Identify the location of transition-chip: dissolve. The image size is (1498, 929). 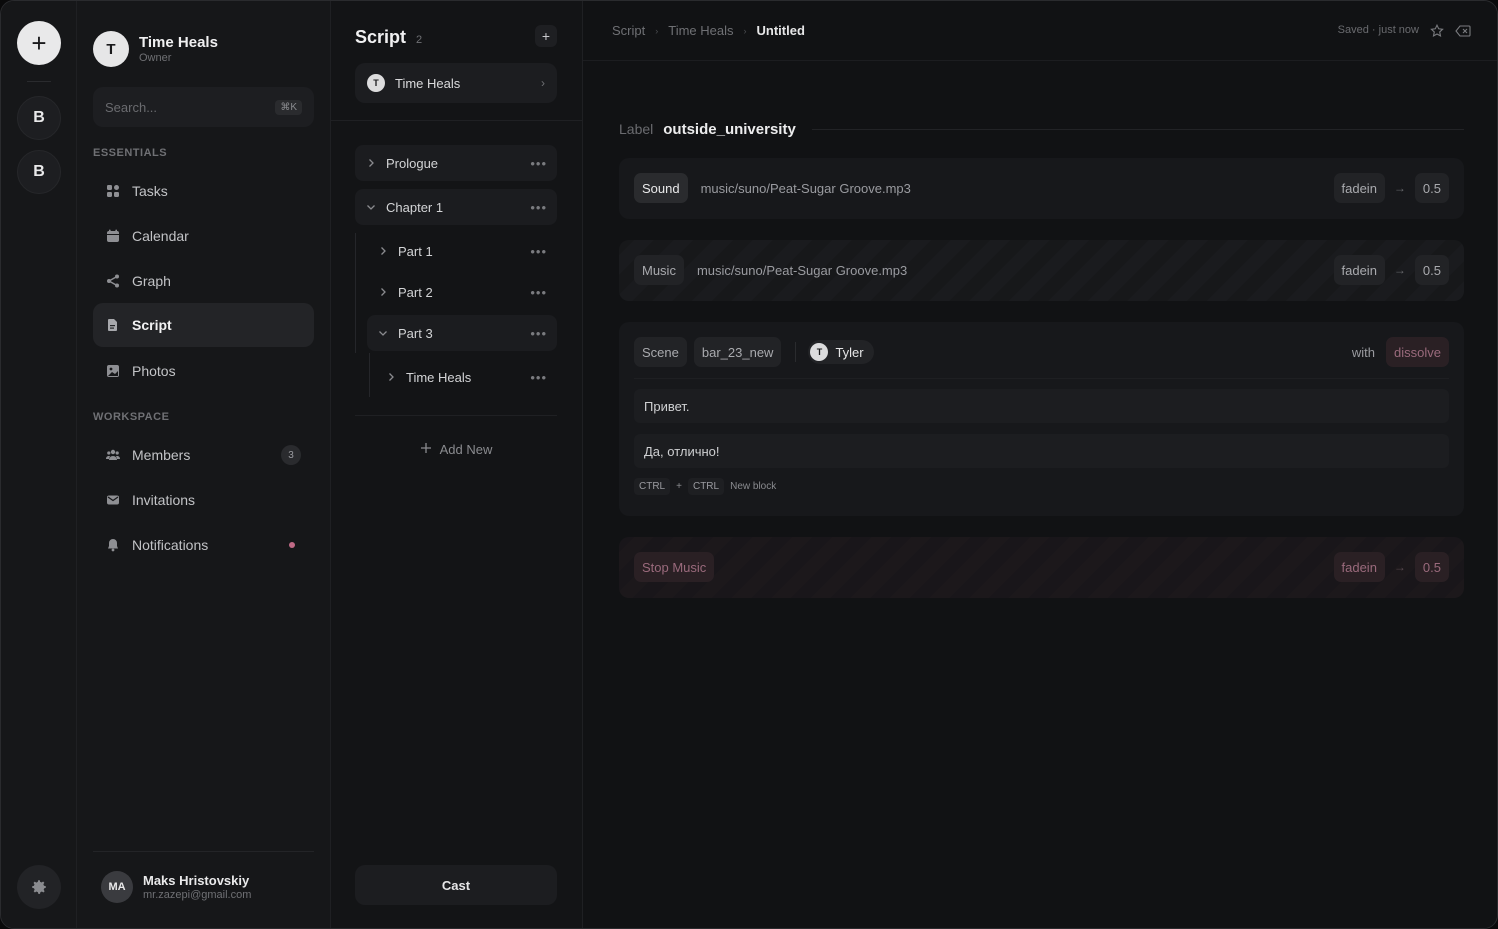
(1417, 352).